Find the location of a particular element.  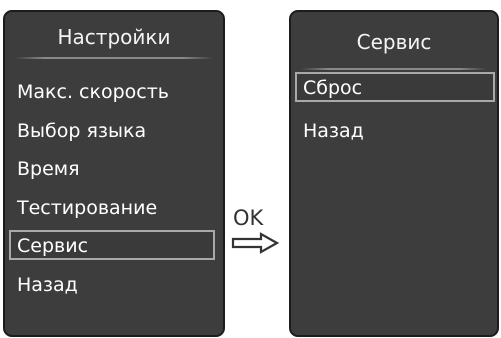

menu-item-max-speed: Макс. скорость is located at coordinates (112, 91).